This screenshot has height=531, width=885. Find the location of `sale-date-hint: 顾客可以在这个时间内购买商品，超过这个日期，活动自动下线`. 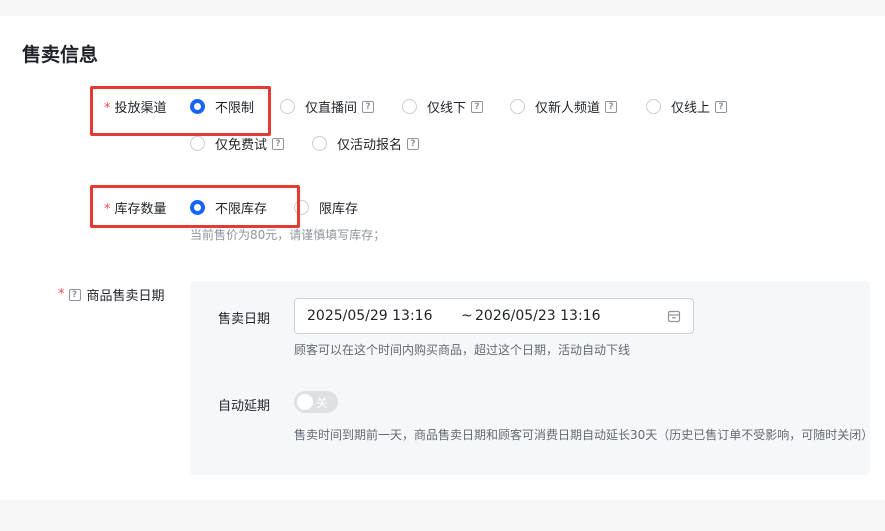

sale-date-hint: 顾客可以在这个时间内购买商品，超过这个日期，活动自动下线 is located at coordinates (462, 350).